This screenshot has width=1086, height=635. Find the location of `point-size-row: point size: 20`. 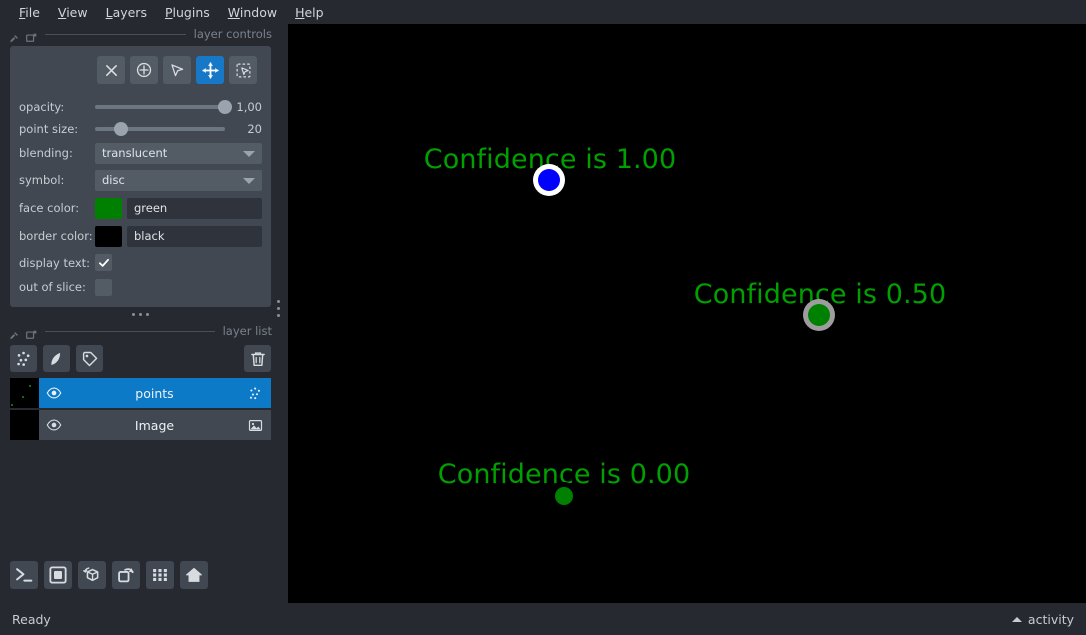

point-size-row: point size: 20 is located at coordinates (140, 129).